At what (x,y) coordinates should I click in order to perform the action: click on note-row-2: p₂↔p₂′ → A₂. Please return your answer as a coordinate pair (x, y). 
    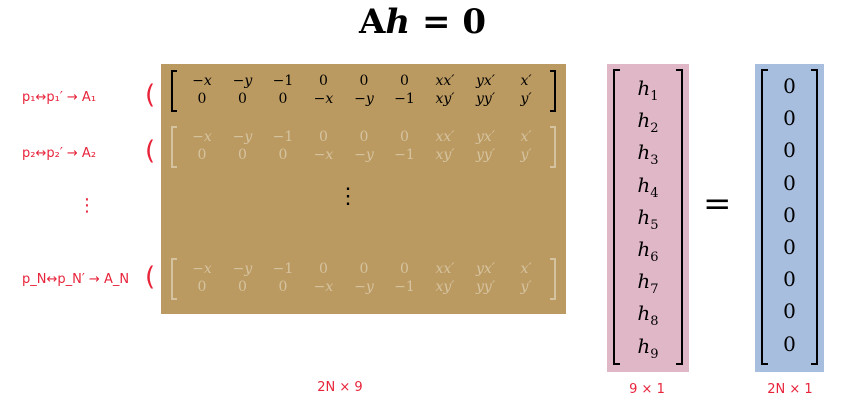
    Looking at the image, I should click on (59, 153).